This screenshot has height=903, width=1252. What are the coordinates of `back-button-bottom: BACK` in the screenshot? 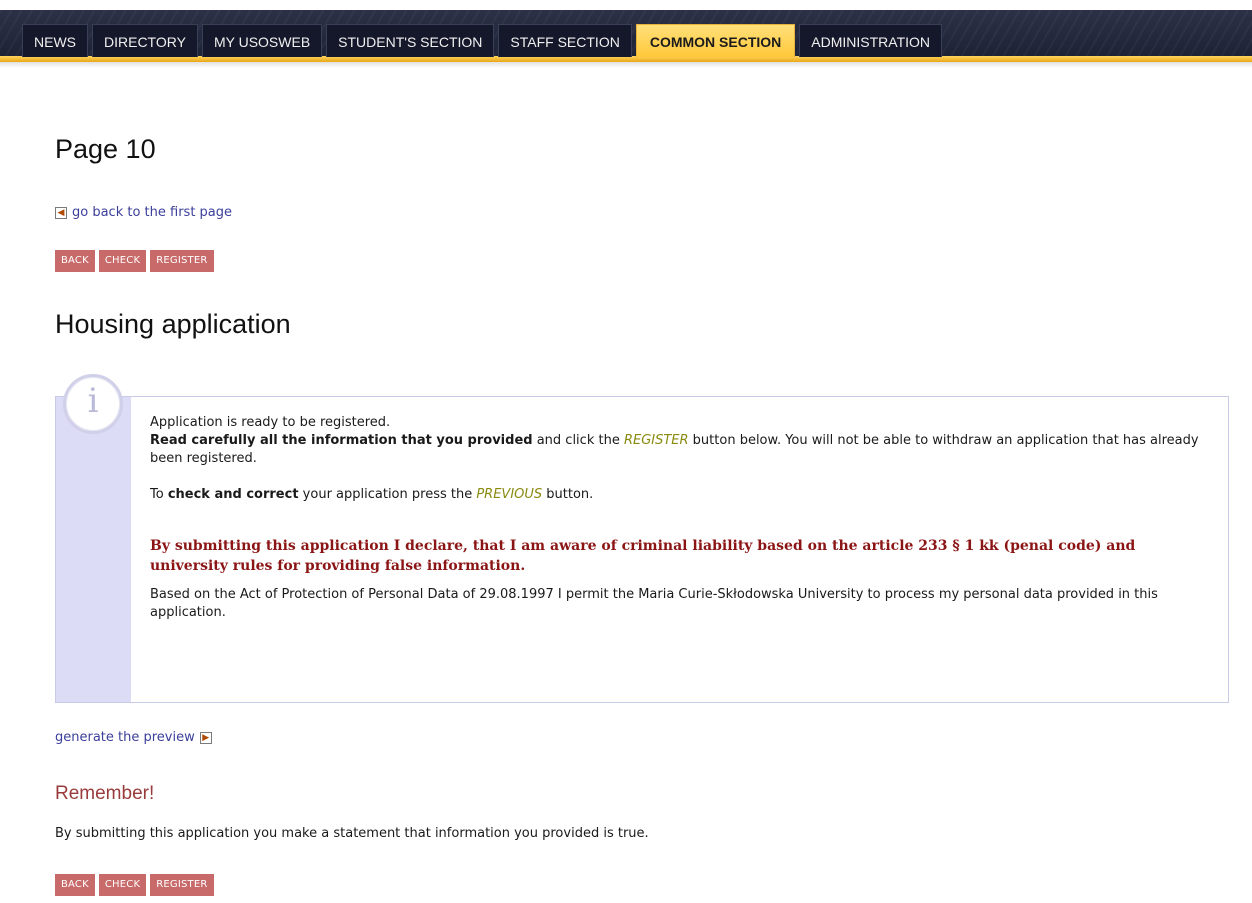 It's located at (75, 885).